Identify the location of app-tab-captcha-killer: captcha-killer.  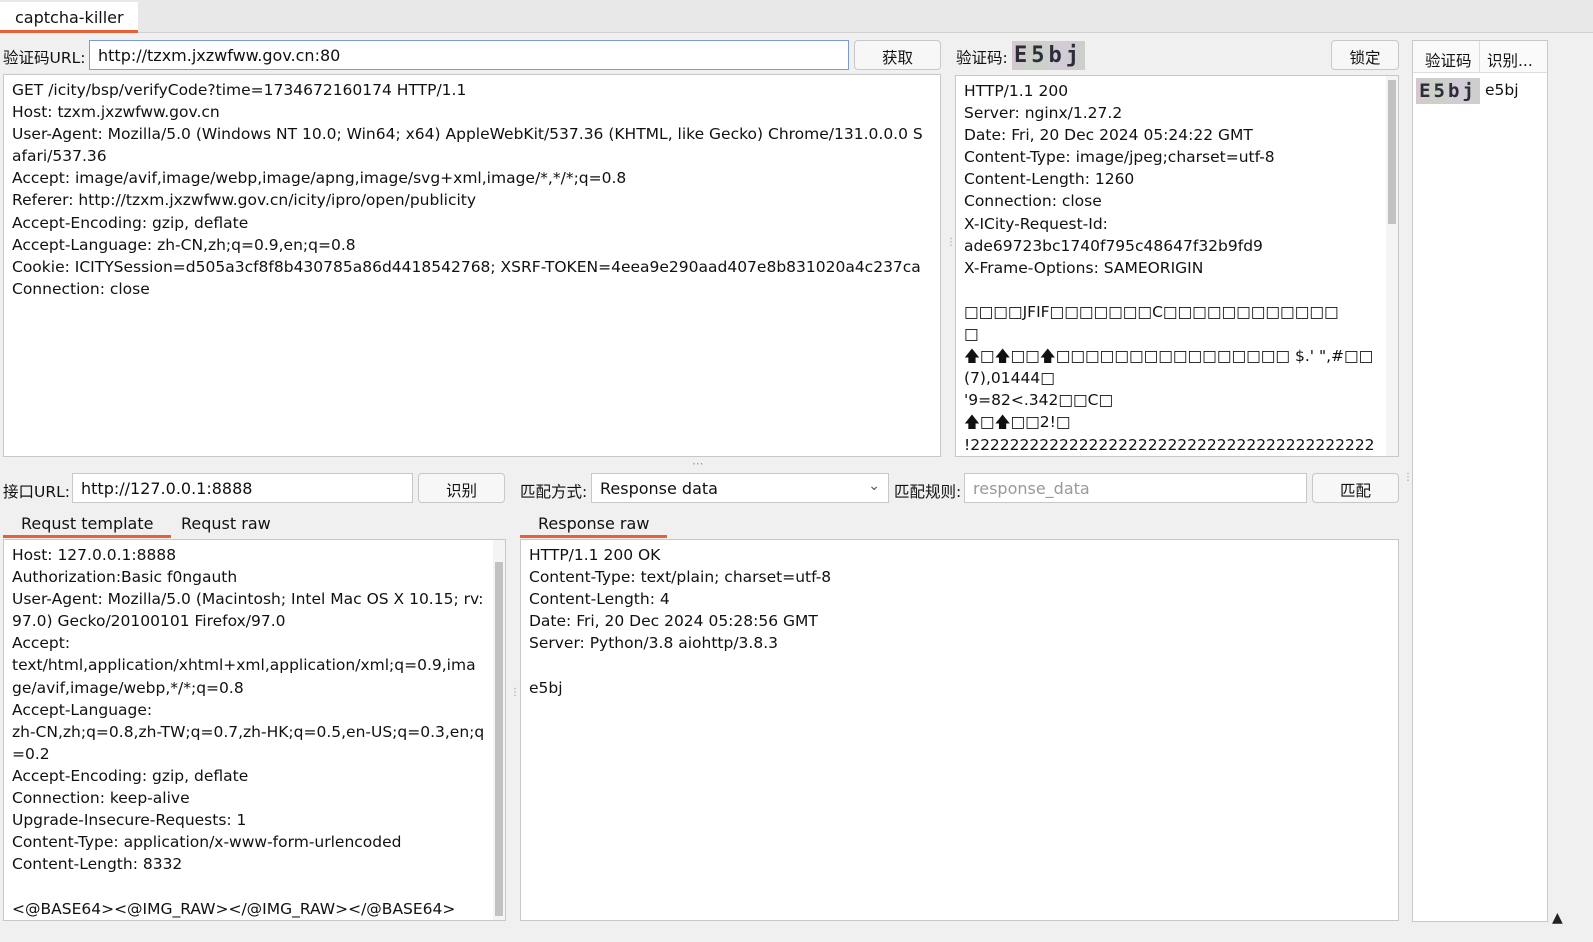
(69, 17).